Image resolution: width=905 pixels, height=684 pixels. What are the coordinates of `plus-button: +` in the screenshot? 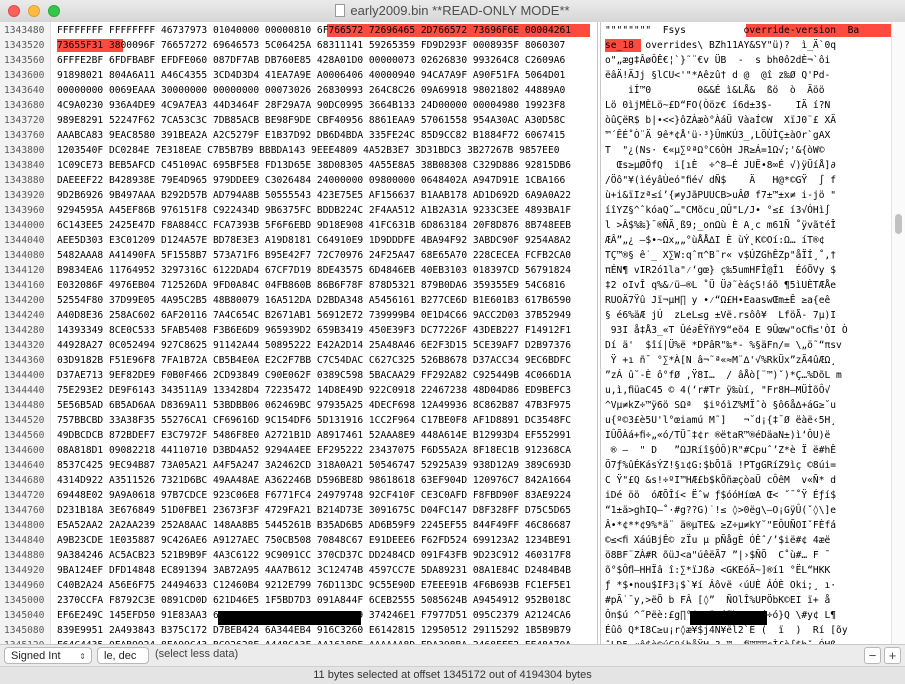 It's located at (892, 655).